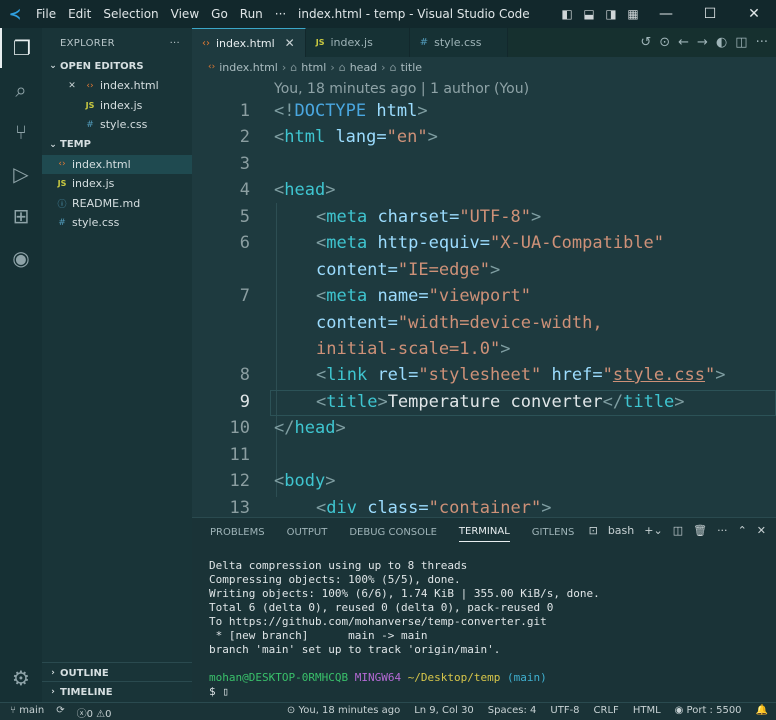  I want to click on terminal-input: $ ▯, so click(219, 691).